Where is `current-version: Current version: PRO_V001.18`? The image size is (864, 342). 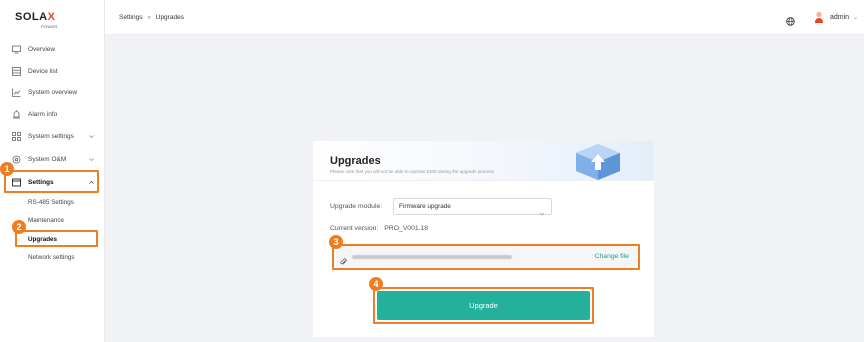 current-version: Current version: PRO_V001.18 is located at coordinates (379, 228).